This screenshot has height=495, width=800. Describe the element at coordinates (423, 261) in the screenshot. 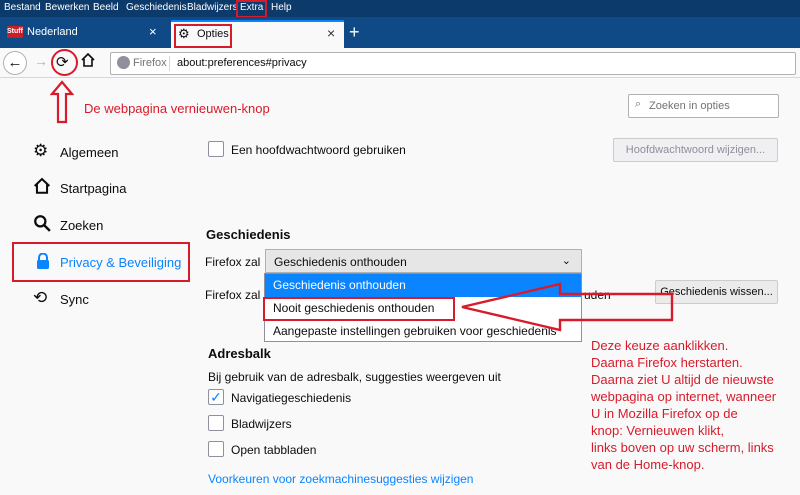

I see `history-mode-select: Geschiedenis onthouden ⌄` at that location.